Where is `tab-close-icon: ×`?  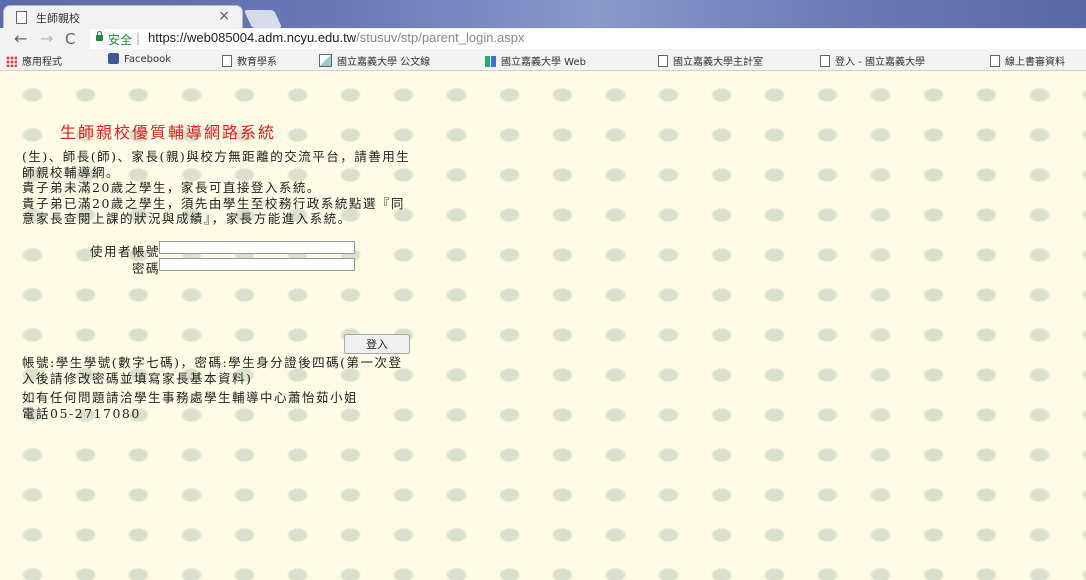
tab-close-icon: × is located at coordinates (224, 16).